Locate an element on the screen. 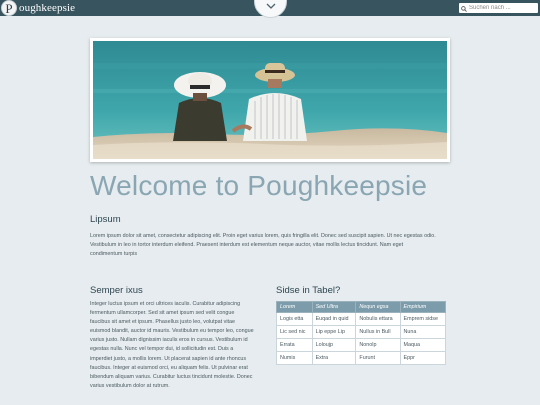 Image resolution: width=540 pixels, height=405 pixels. column-header: Sed Ultra is located at coordinates (334, 307).